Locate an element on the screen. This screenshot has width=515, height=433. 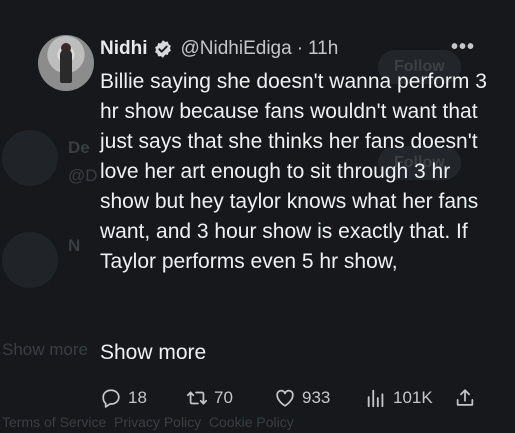
views-button: 101K is located at coordinates (399, 398).